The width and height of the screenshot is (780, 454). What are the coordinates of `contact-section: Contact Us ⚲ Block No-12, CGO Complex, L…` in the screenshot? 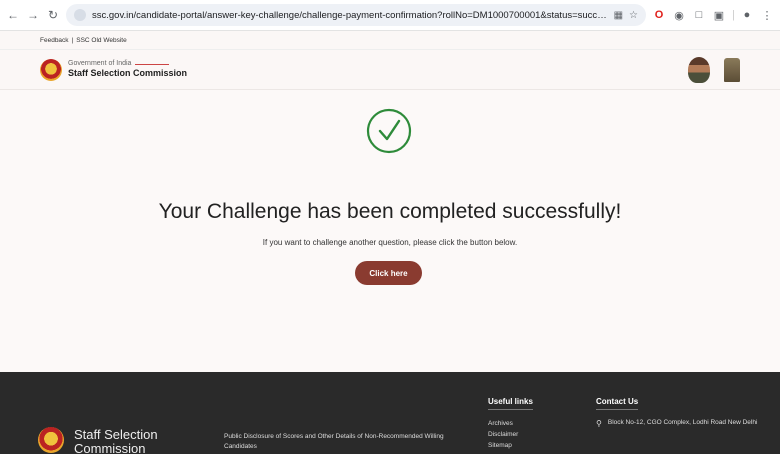 It's located at (677, 410).